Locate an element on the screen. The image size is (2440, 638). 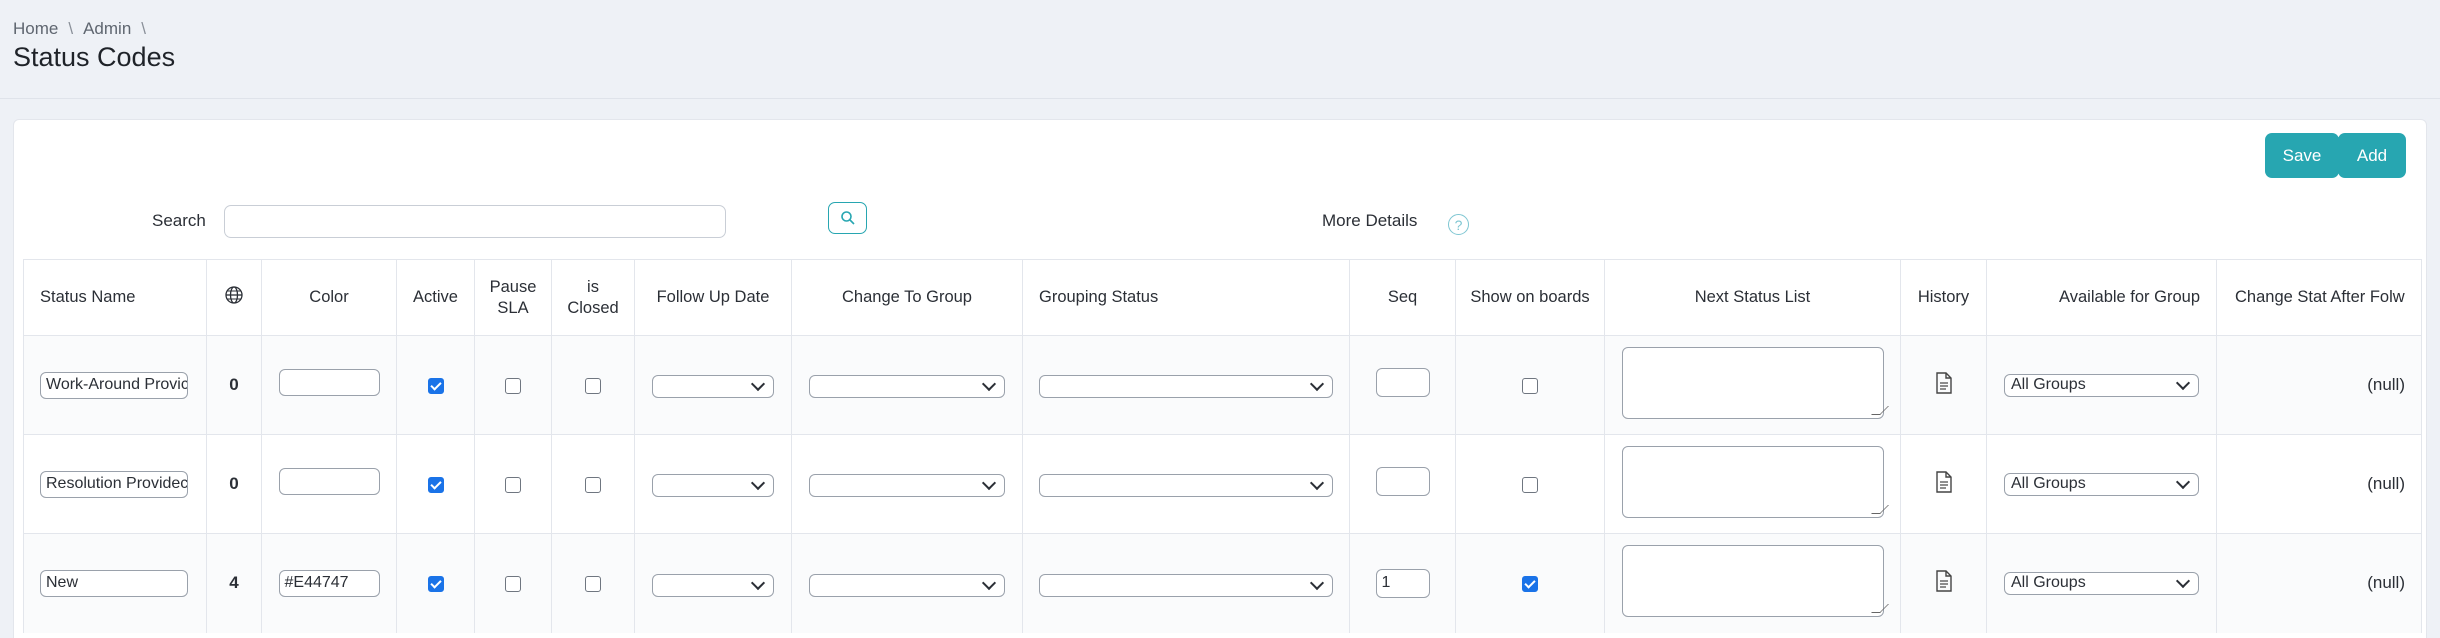
cell-seq is located at coordinates (1402, 385).